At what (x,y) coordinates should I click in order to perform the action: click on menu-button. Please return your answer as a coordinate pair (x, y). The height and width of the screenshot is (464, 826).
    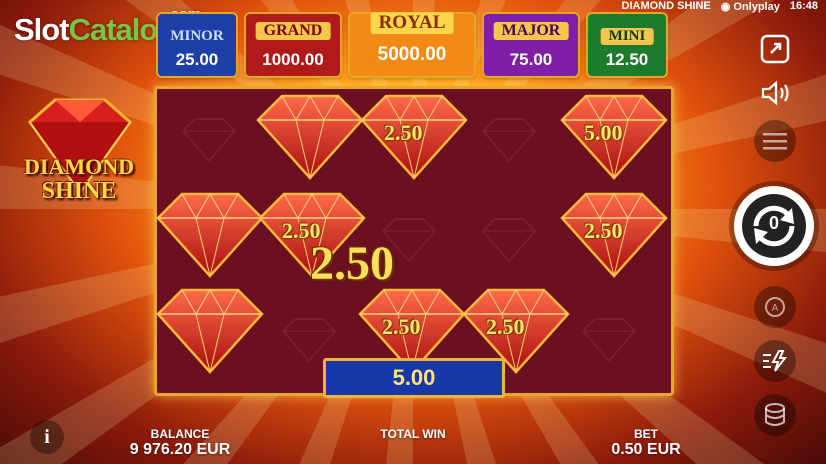
    Looking at the image, I should click on (775, 141).